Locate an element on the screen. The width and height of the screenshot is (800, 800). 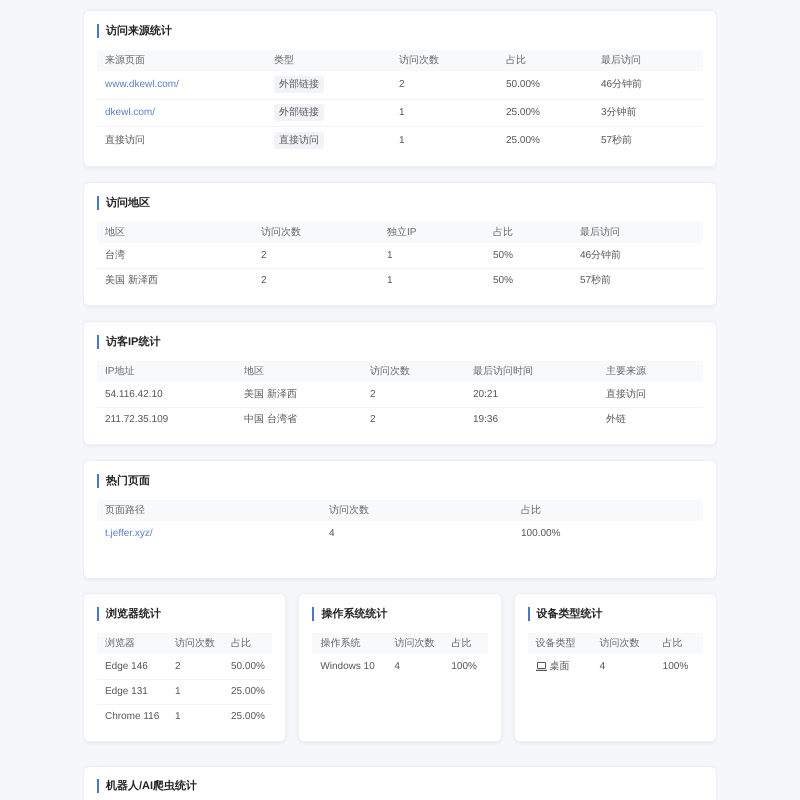
column-header: 操作系统 is located at coordinates (340, 643).